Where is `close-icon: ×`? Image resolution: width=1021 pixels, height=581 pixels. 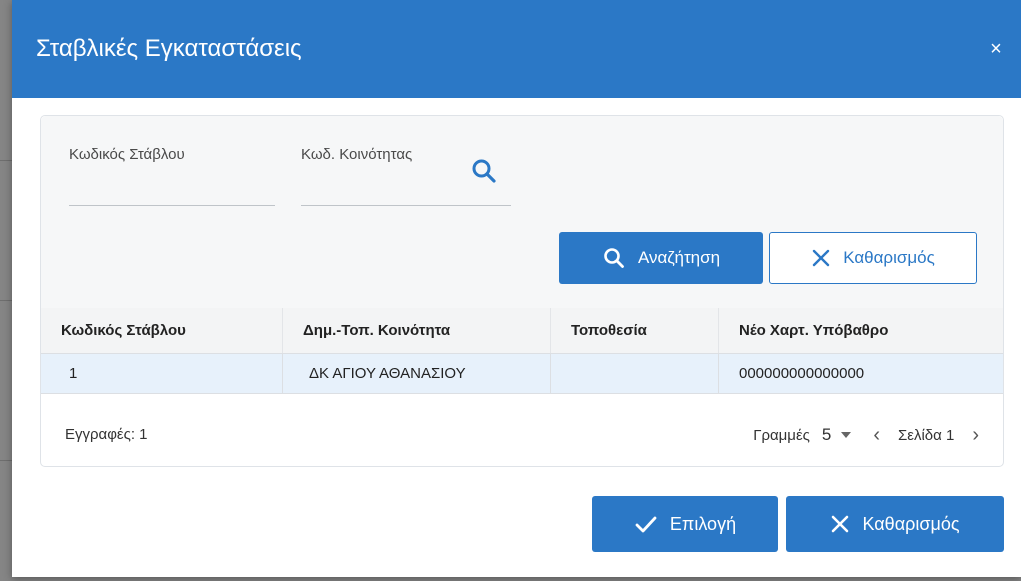 close-icon: × is located at coordinates (996, 49).